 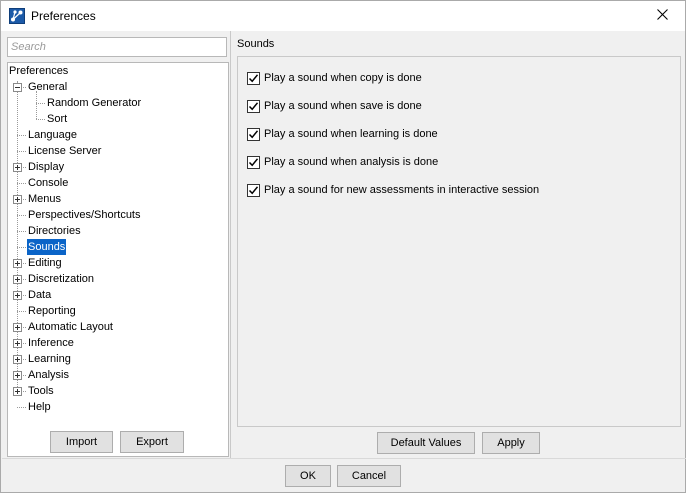 I want to click on tree-item-data: Data, so click(x=118, y=295).